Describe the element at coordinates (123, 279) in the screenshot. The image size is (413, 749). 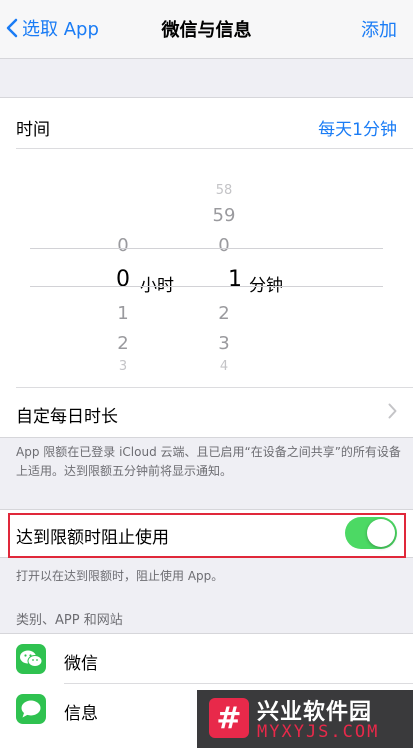
I see `picker-hour-selected: 0` at that location.